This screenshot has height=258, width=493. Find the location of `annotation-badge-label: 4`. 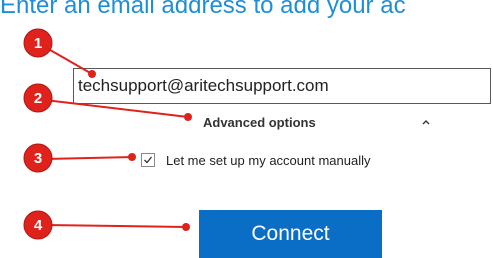

annotation-badge-label: 4 is located at coordinates (38, 225).